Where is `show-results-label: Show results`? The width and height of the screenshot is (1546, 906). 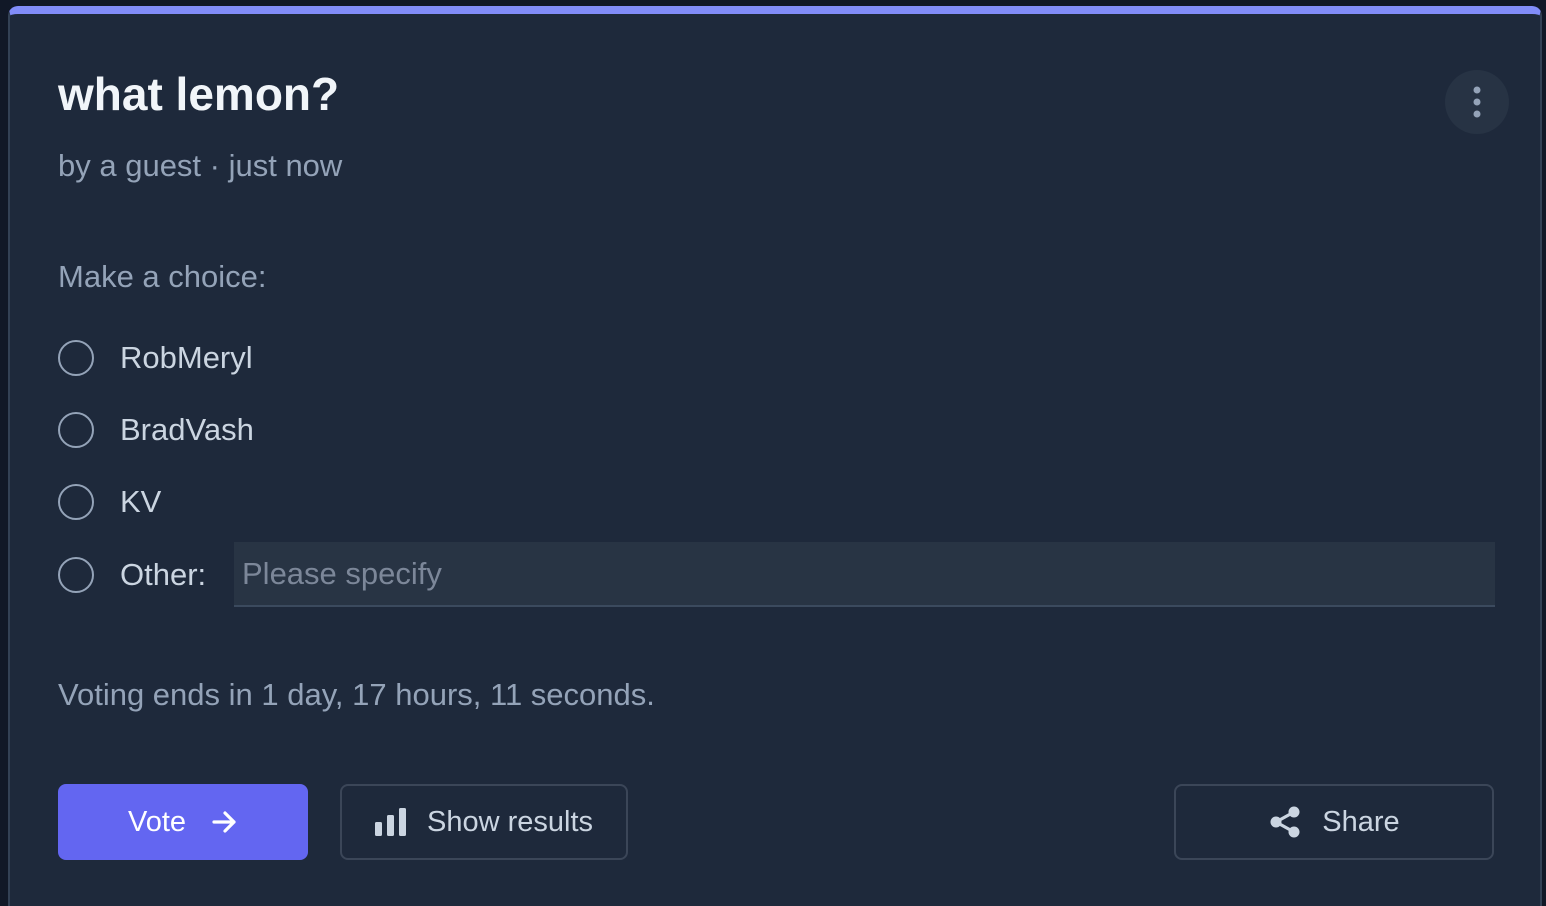
show-results-label: Show results is located at coordinates (509, 821).